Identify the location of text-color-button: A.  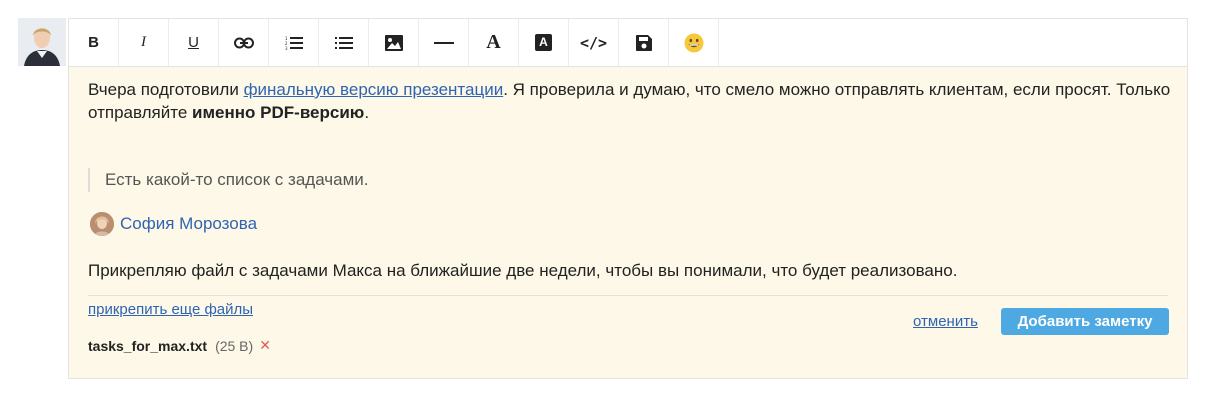
(494, 42).